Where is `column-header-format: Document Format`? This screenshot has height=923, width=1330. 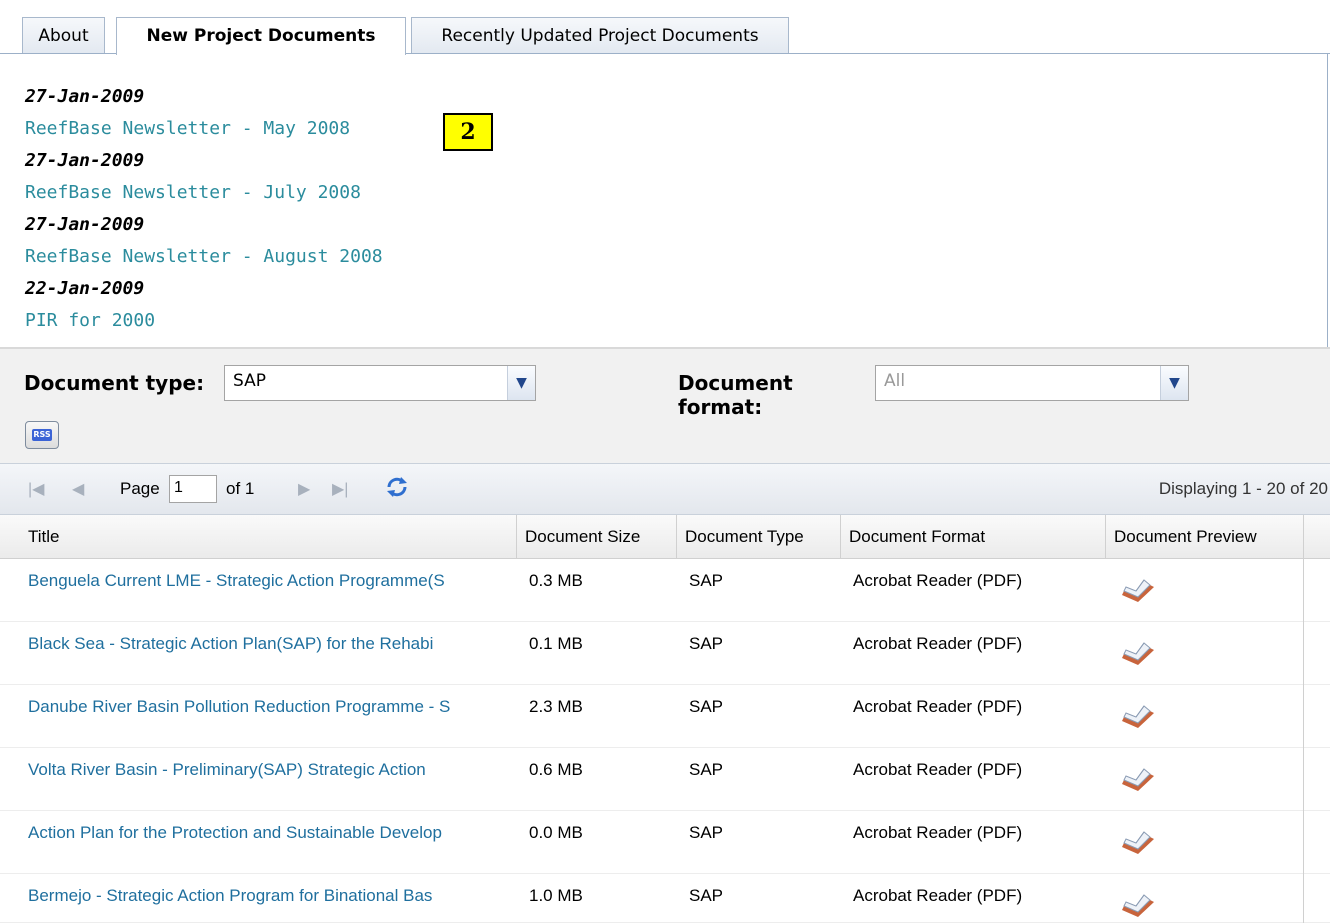 column-header-format: Document Format is located at coordinates (973, 537).